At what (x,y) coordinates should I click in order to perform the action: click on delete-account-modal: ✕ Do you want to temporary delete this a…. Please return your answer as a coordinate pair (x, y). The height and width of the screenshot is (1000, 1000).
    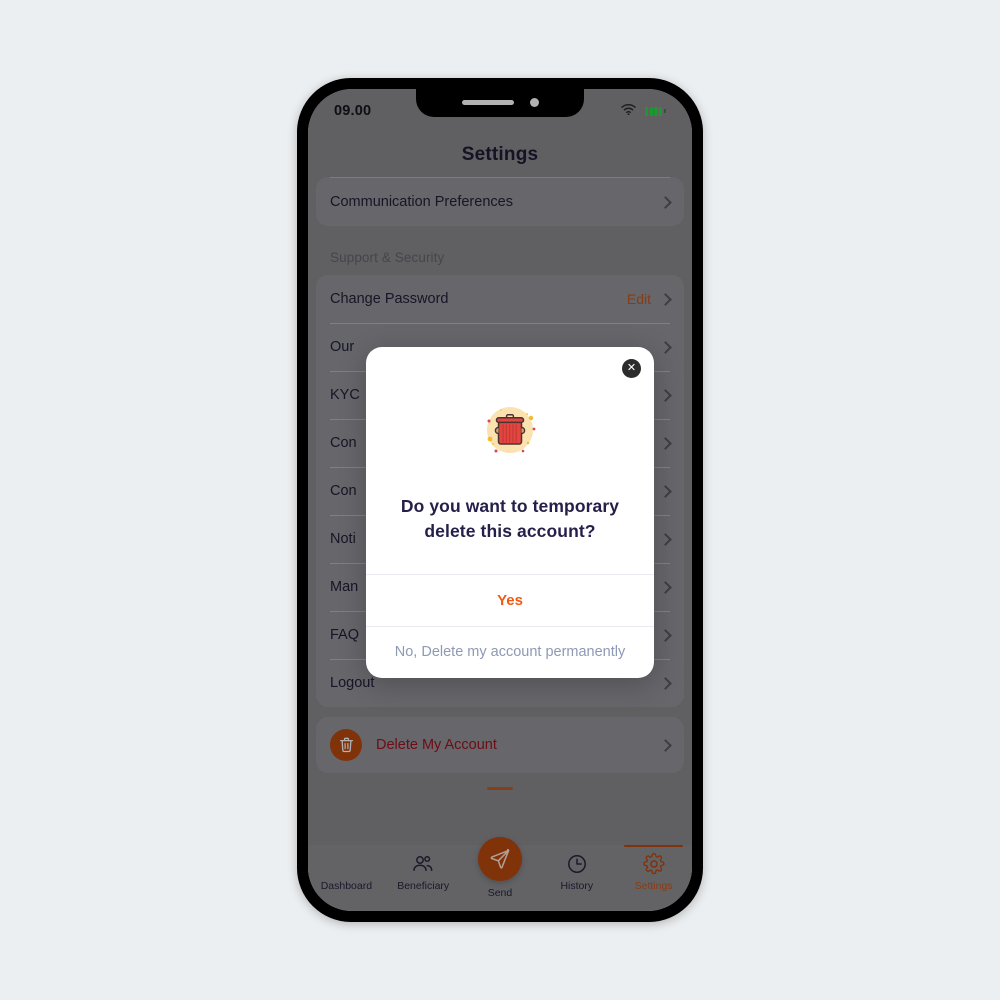
    Looking at the image, I should click on (510, 512).